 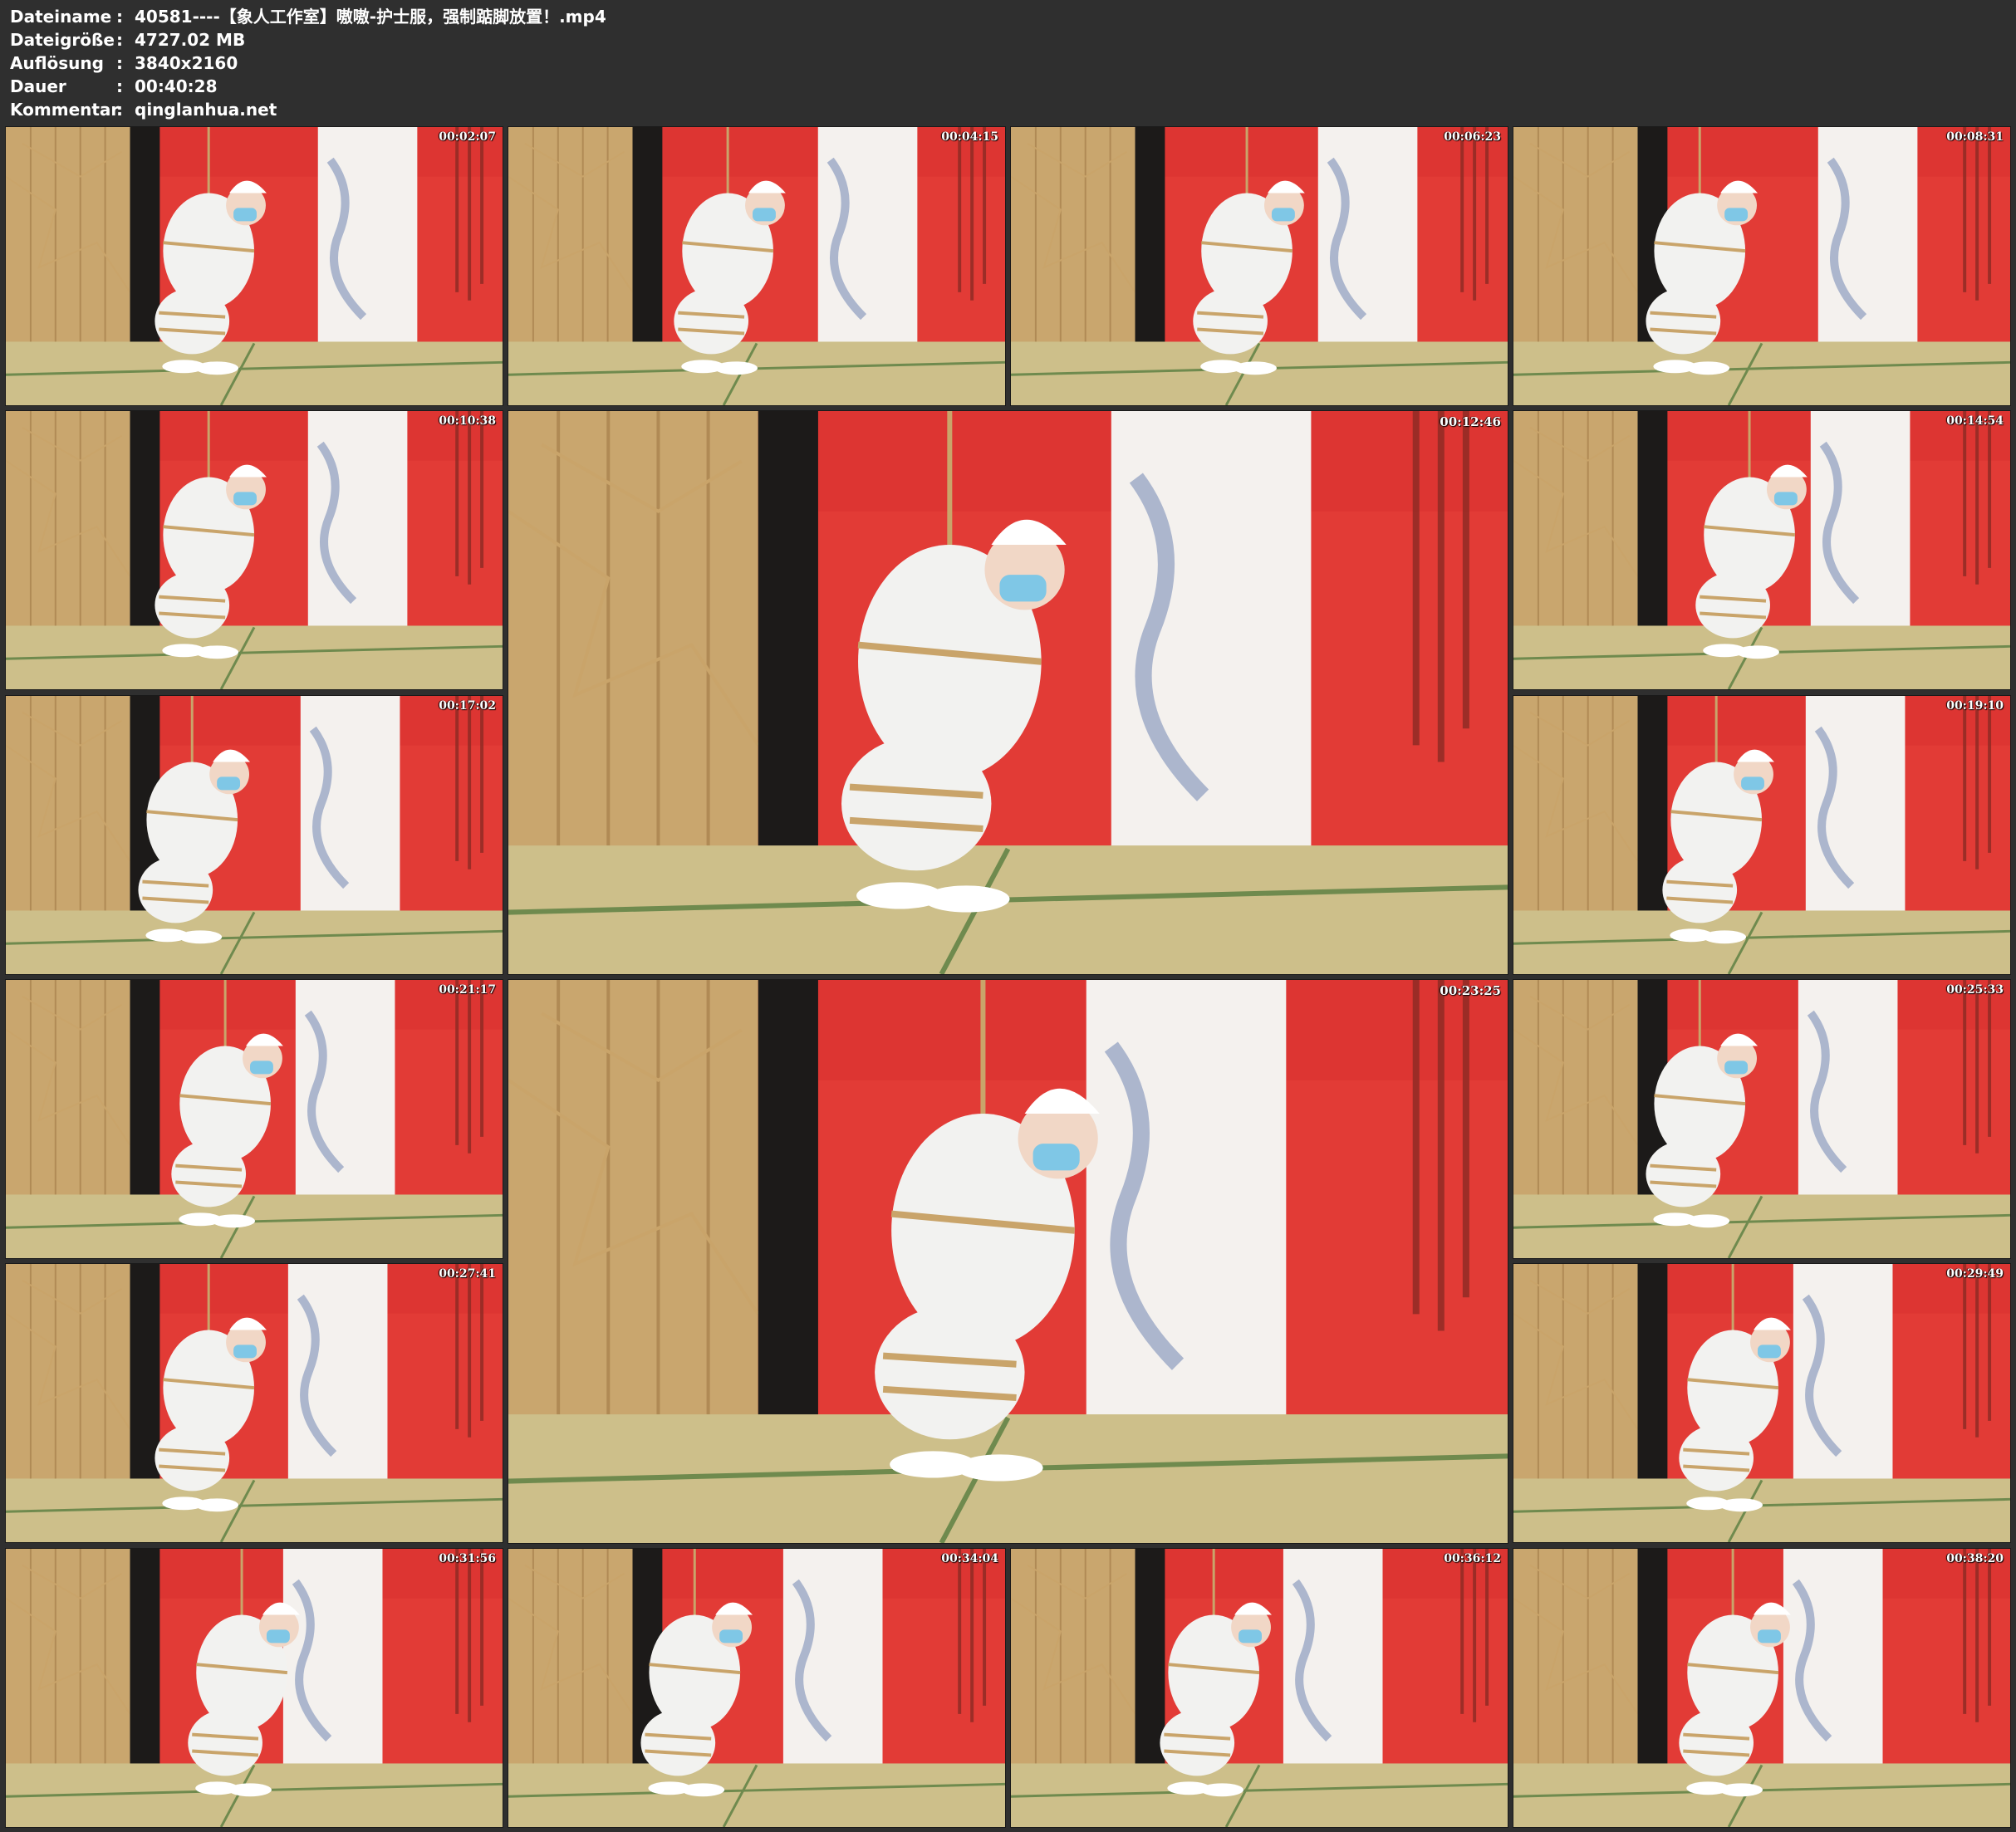 What do you see at coordinates (467, 1558) in the screenshot?
I see `thumbnail-timestamp: 00:31:56` at bounding box center [467, 1558].